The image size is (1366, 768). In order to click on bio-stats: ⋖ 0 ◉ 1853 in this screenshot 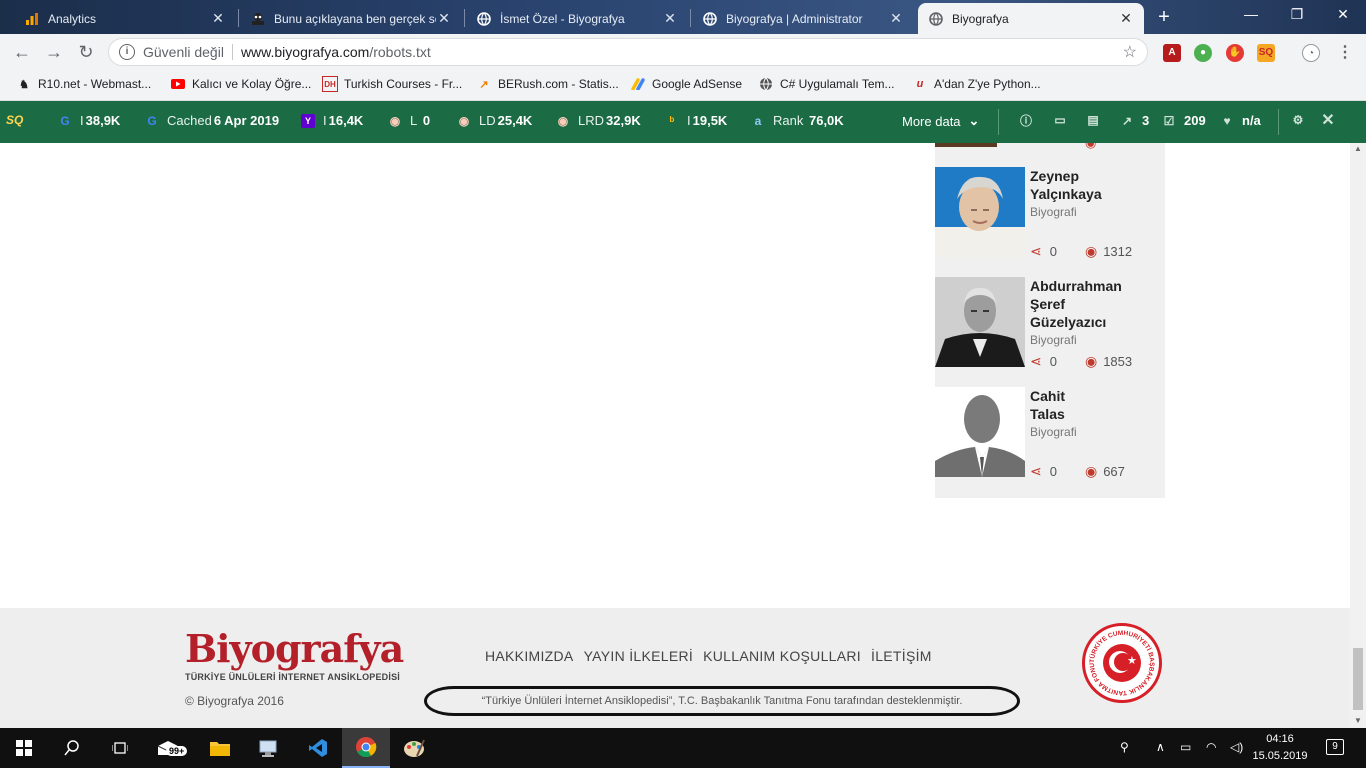, I will do `click(1081, 361)`.